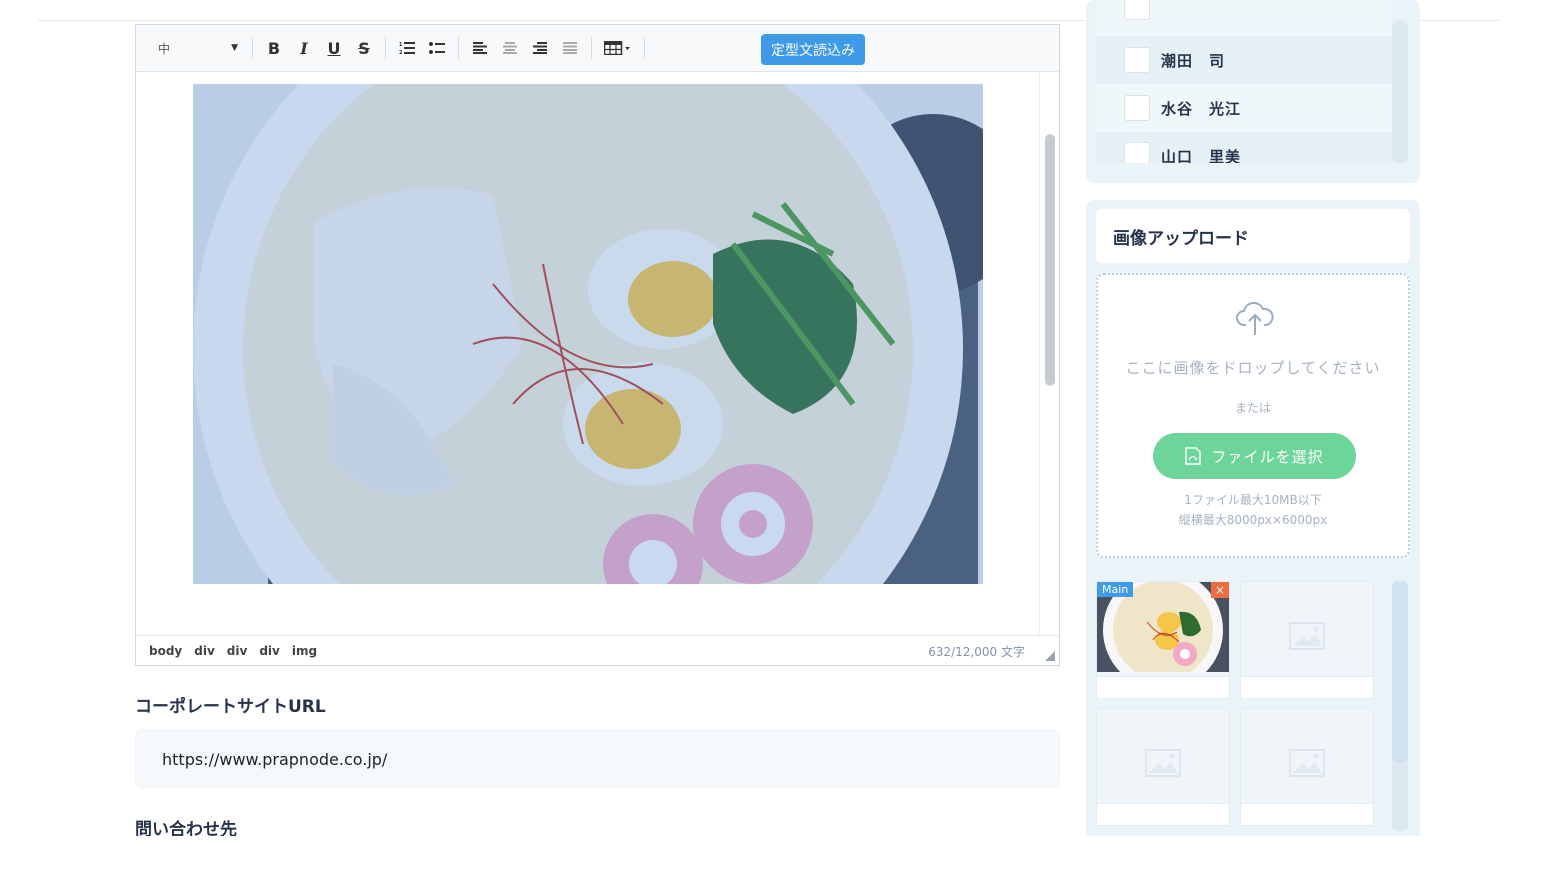 Image resolution: width=1544 pixels, height=872 pixels. I want to click on thumbnail-scrollbar, so click(1400, 706).